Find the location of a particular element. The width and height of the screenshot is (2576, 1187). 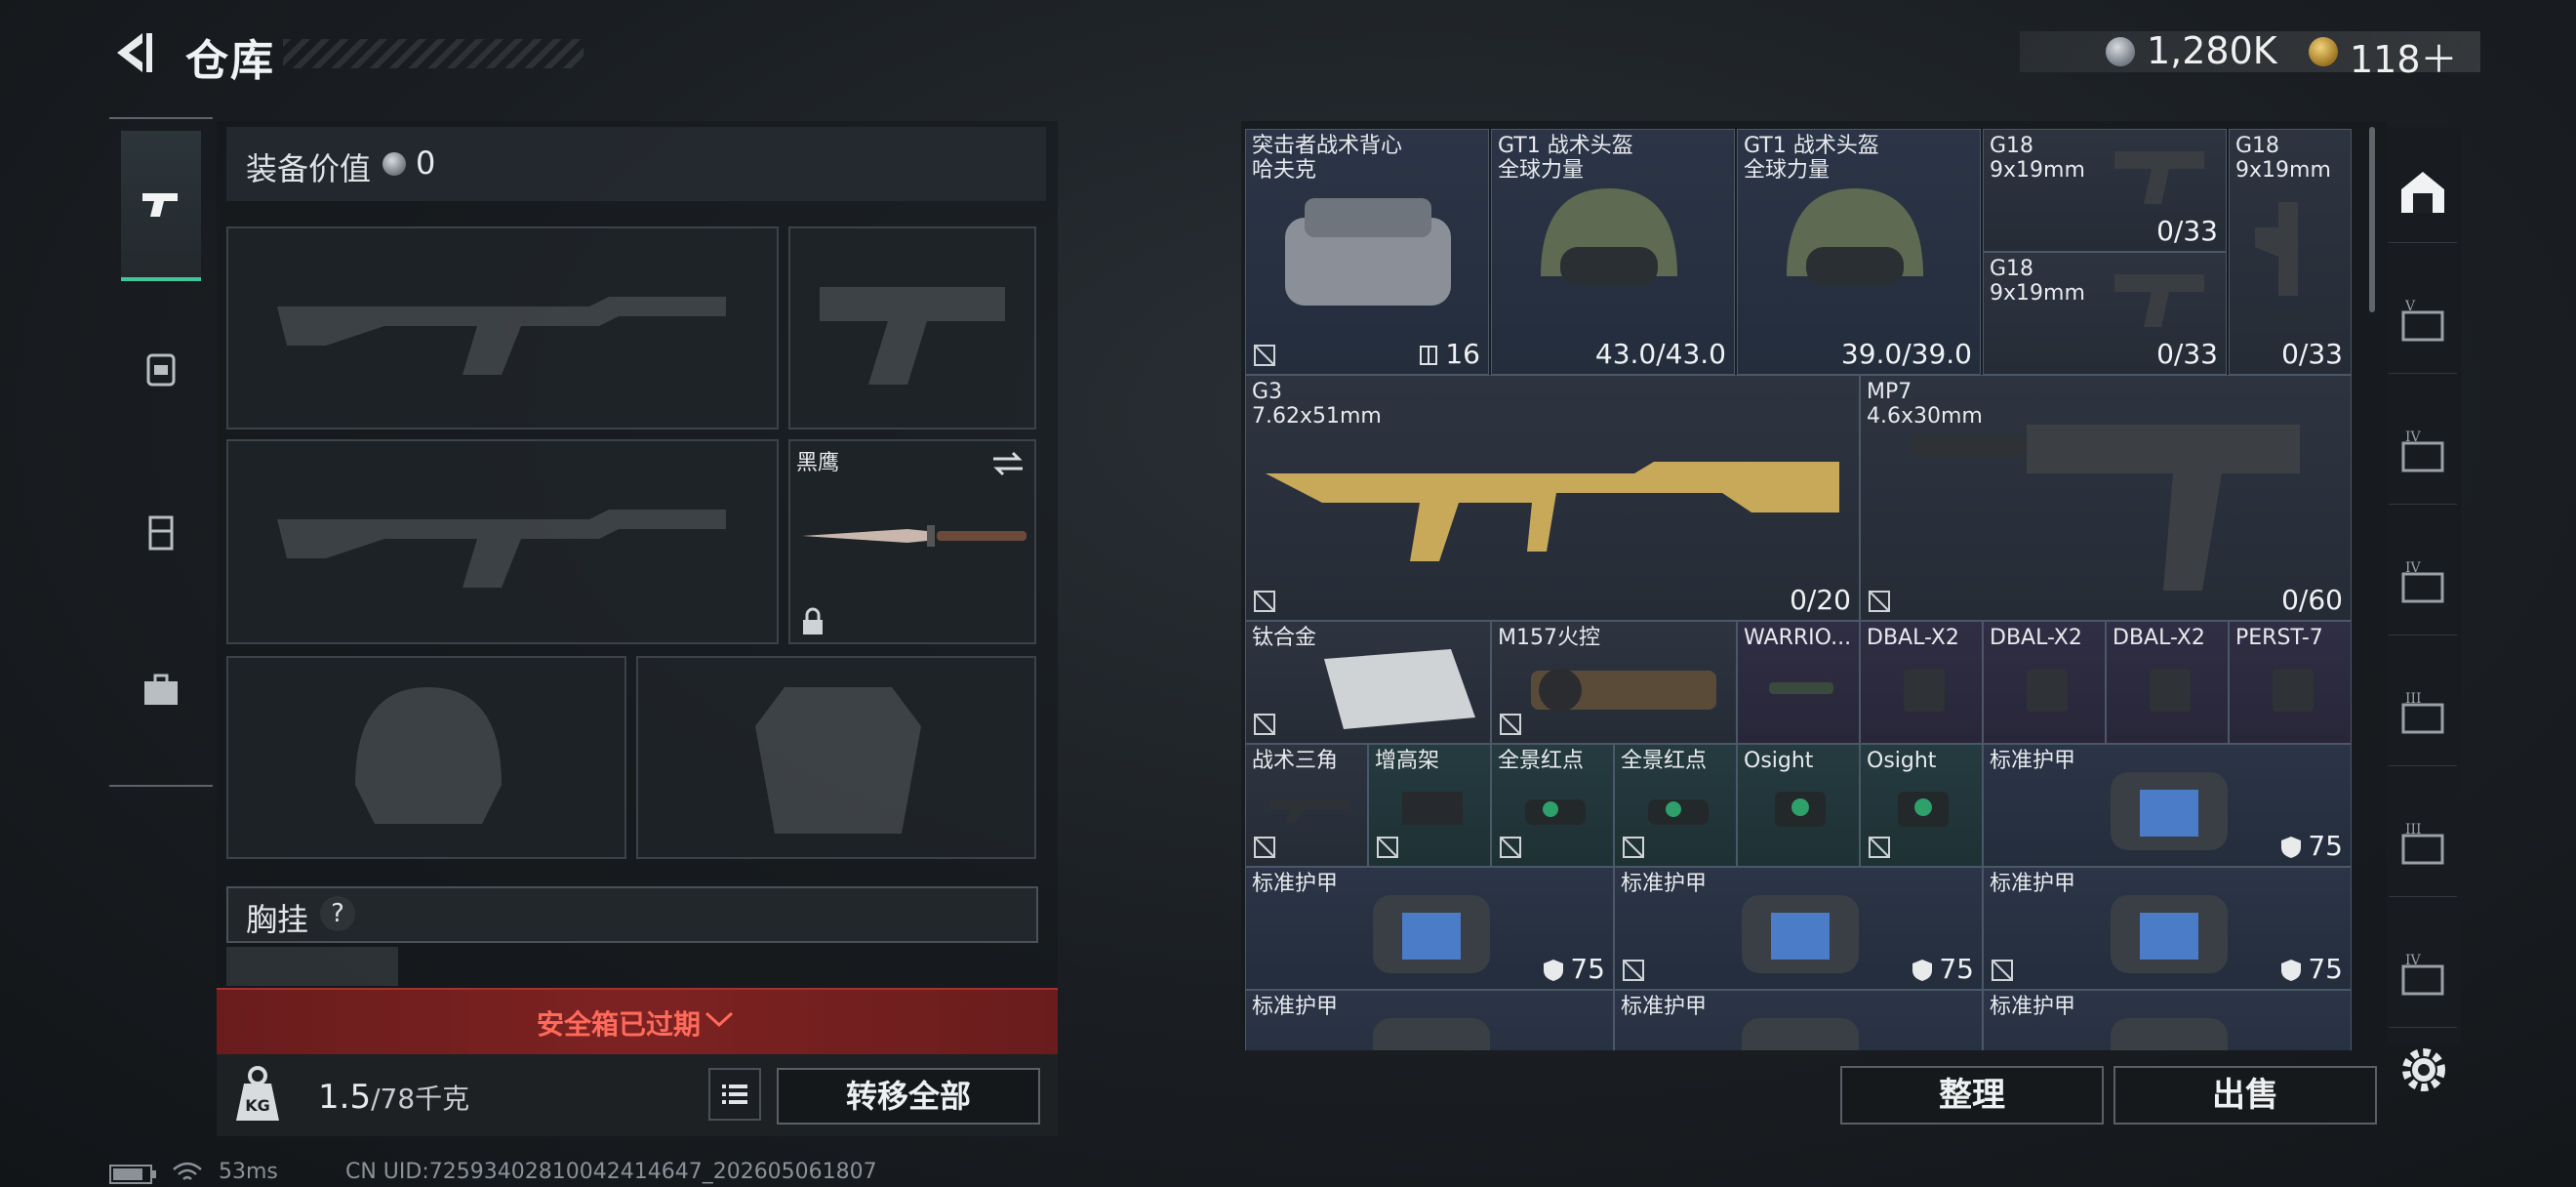

tab-storage-3a: III is located at coordinates (2423, 715).